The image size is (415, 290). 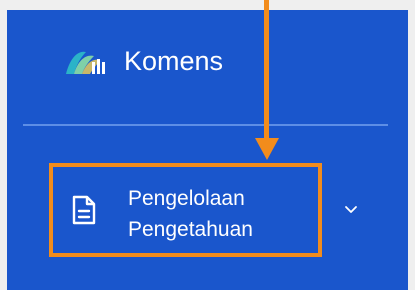 I want to click on sidebar-item-label-line1: Pengelolaan, so click(x=186, y=198).